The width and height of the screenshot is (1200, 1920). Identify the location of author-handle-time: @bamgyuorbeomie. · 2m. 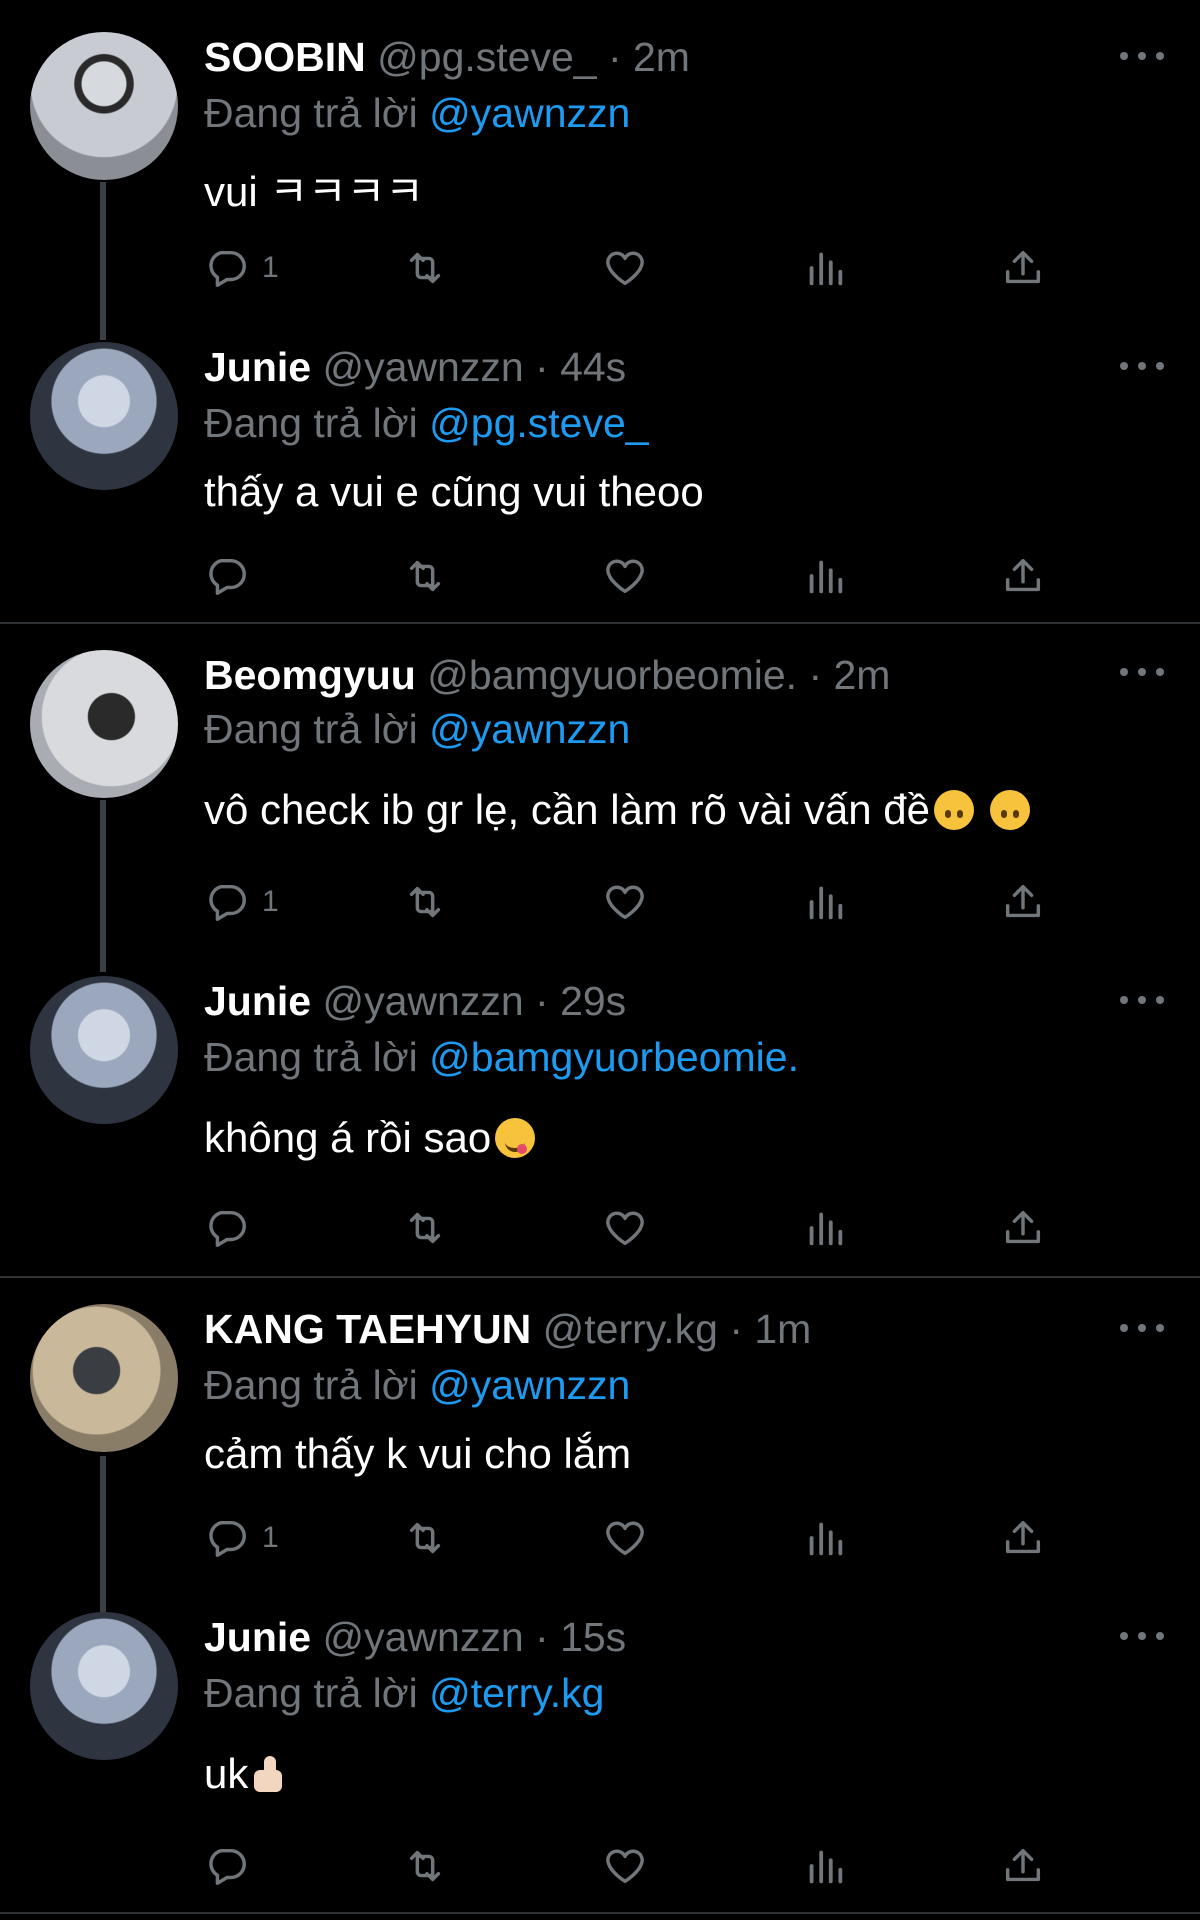
(658, 675).